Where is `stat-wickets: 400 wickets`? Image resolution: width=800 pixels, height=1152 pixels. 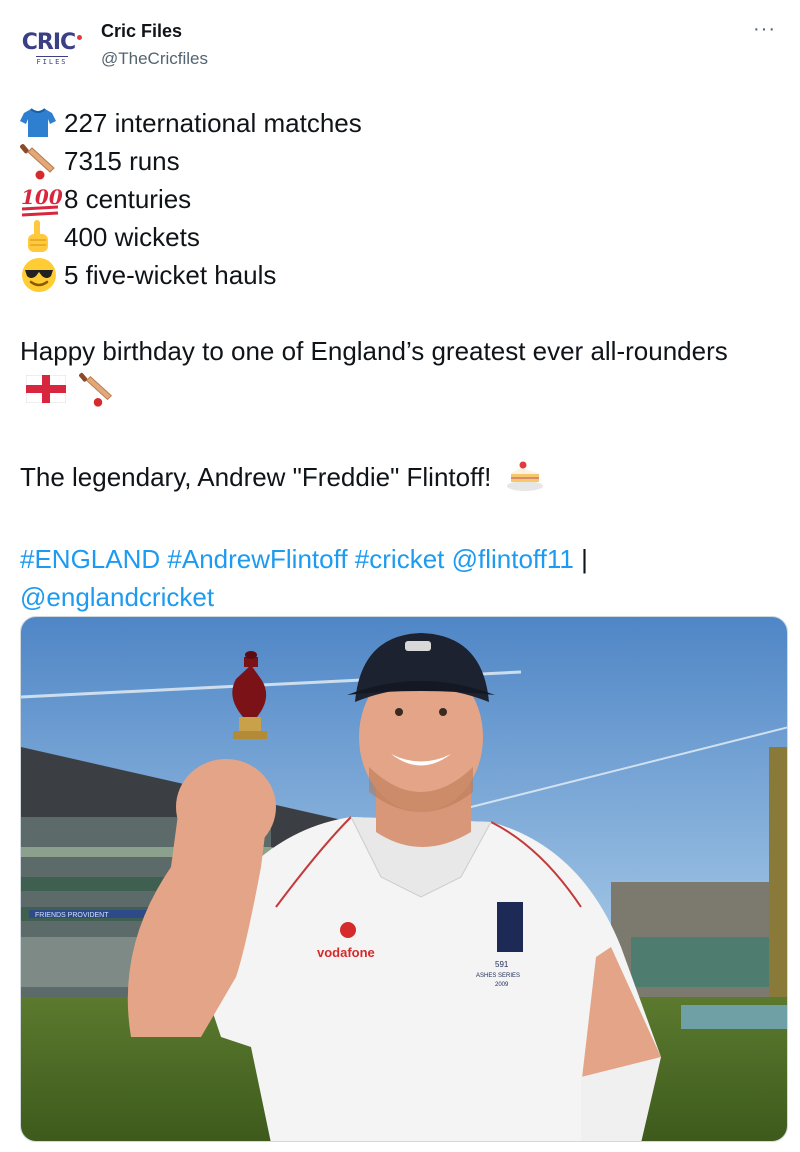
stat-wickets: 400 wickets is located at coordinates (132, 237).